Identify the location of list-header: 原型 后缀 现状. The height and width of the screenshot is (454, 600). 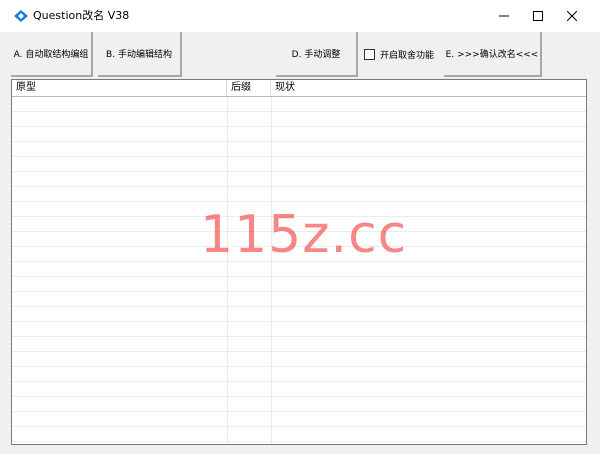
(299, 88).